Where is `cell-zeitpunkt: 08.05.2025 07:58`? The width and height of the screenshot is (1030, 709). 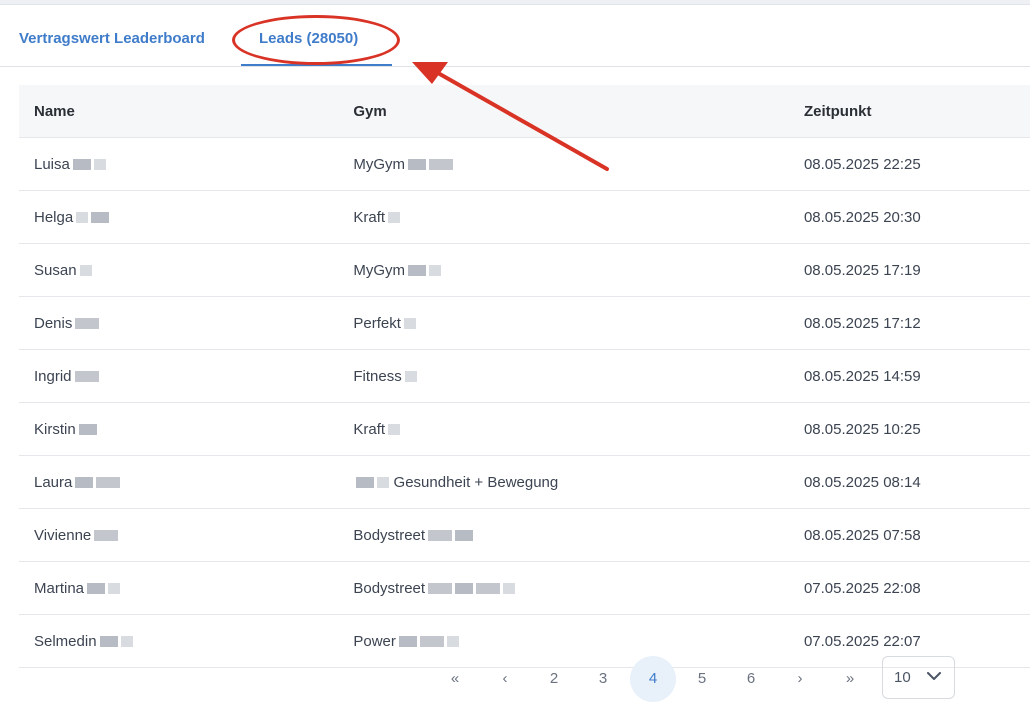
cell-zeitpunkt: 08.05.2025 07:58 is located at coordinates (916, 535).